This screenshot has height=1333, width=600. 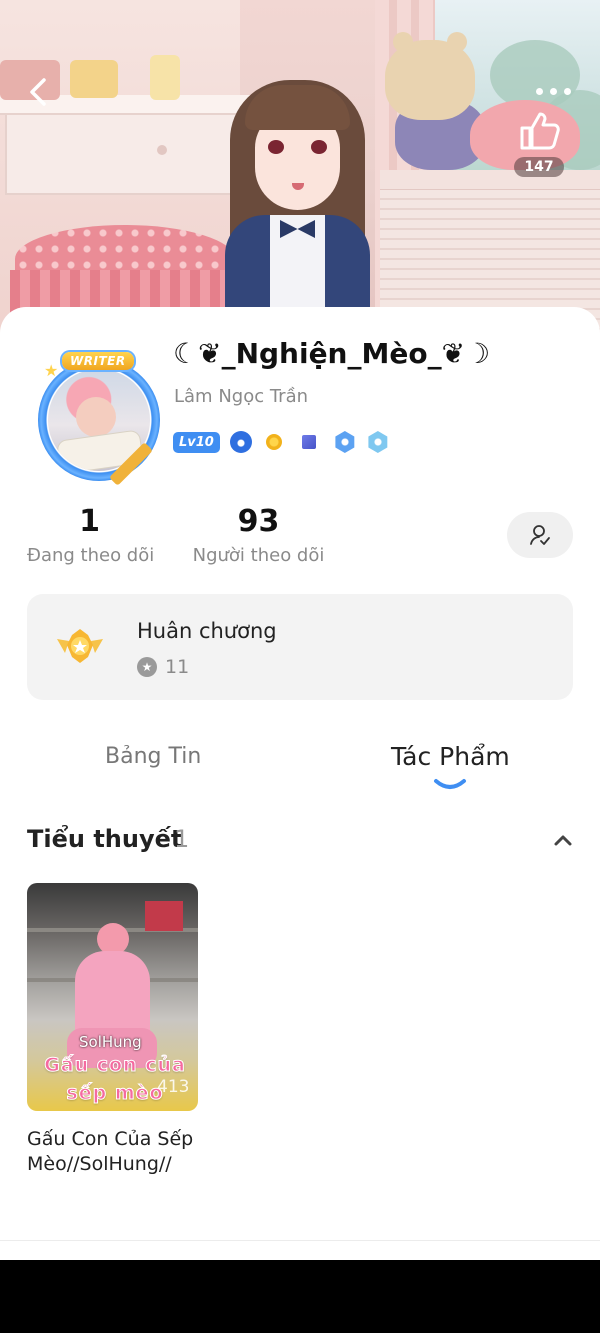 What do you see at coordinates (241, 396) in the screenshot?
I see `real-name: Lâm Ngọc Trần` at bounding box center [241, 396].